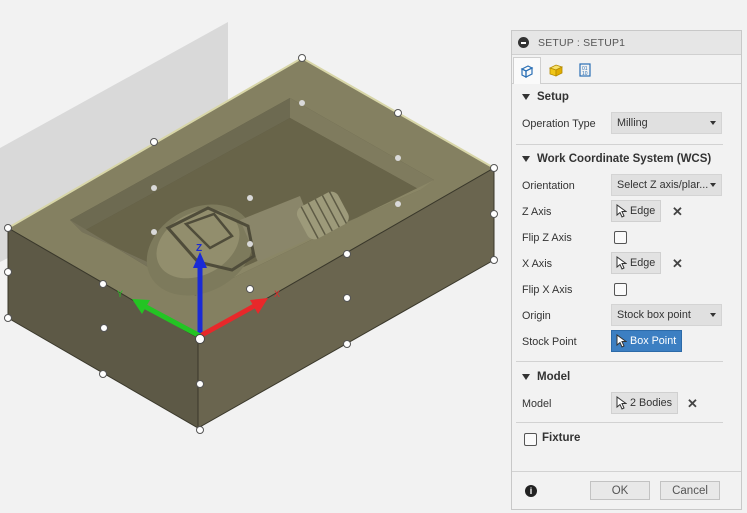  I want to click on setup-tab-icon, so click(527, 71).